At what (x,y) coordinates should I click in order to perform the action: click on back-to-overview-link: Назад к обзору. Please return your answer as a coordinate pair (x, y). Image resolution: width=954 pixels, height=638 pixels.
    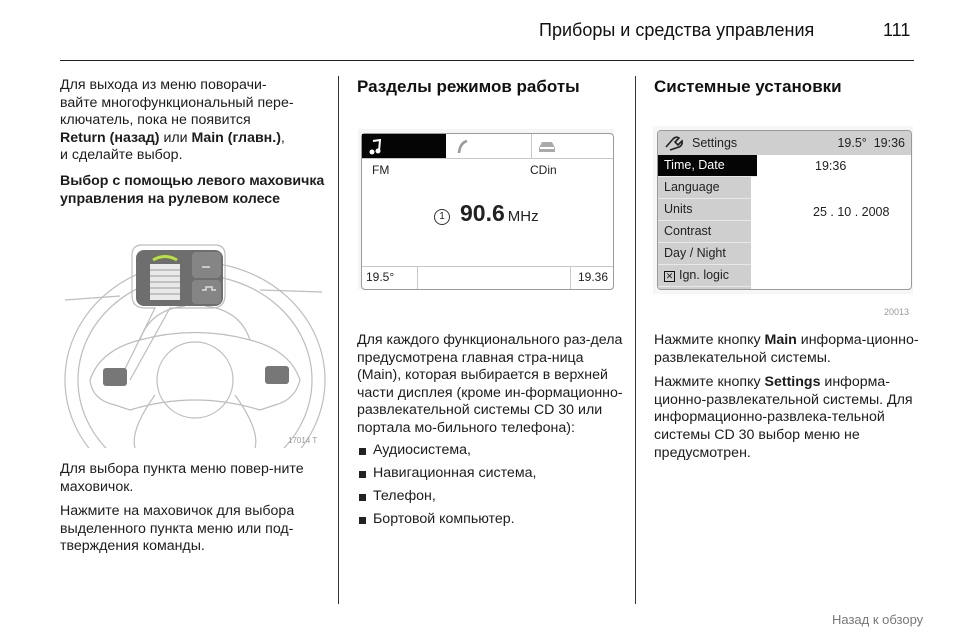
    Looking at the image, I should click on (877, 619).